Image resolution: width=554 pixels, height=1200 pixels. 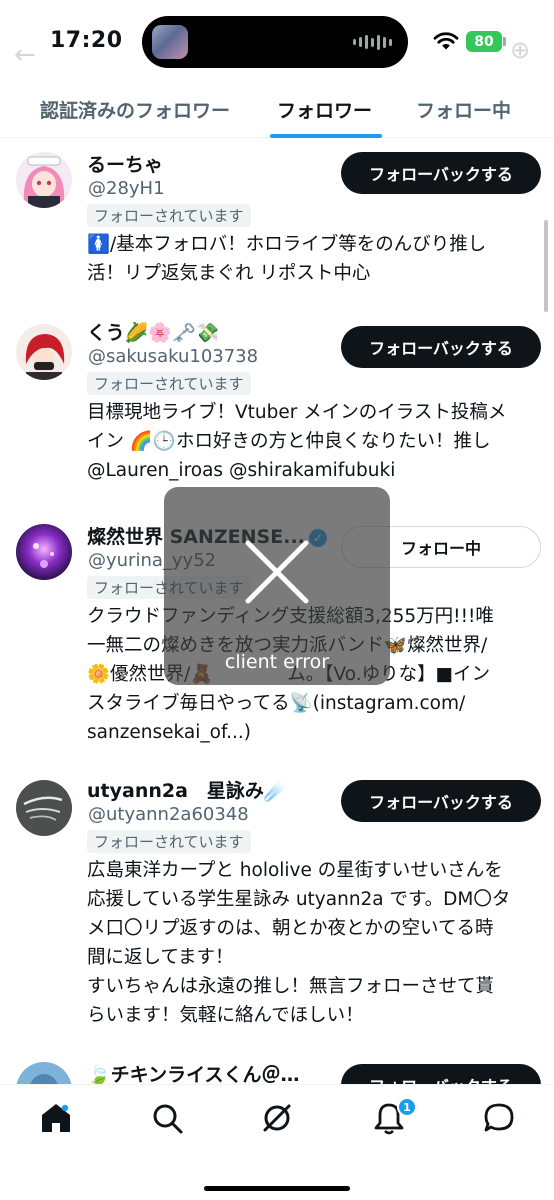 What do you see at coordinates (277, 1188) in the screenshot?
I see `home-indicator` at bounding box center [277, 1188].